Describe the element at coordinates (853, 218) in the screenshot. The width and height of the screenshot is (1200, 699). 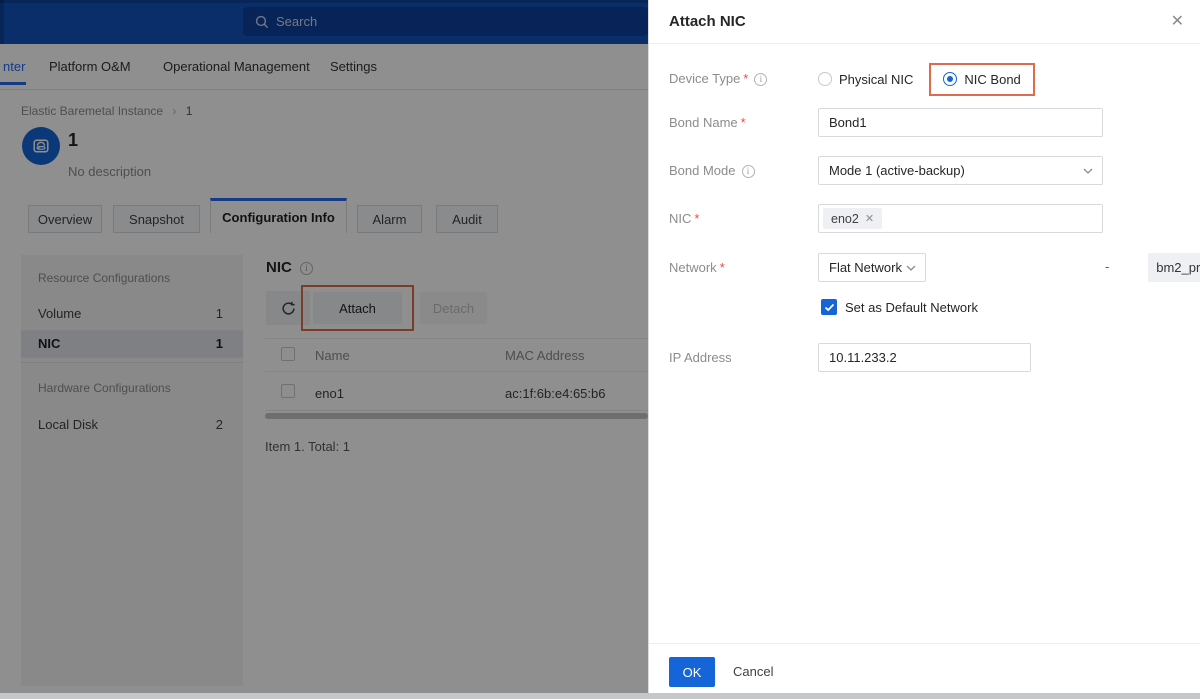
I see `nic-tag: eno2 ✕` at that location.